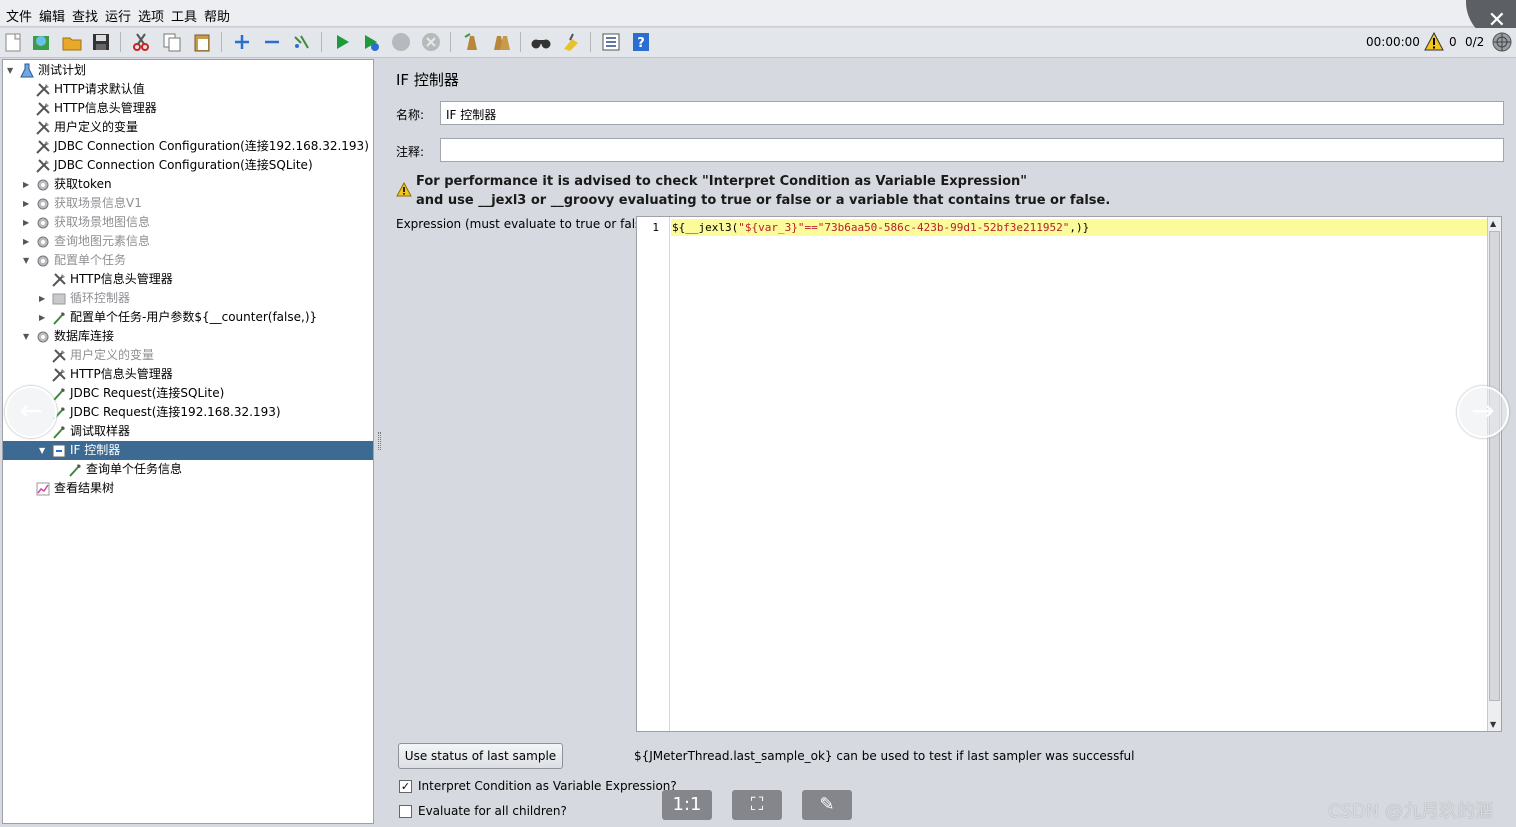  Describe the element at coordinates (62, 70) in the screenshot. I see `tree-node-label: 测试计划` at that location.